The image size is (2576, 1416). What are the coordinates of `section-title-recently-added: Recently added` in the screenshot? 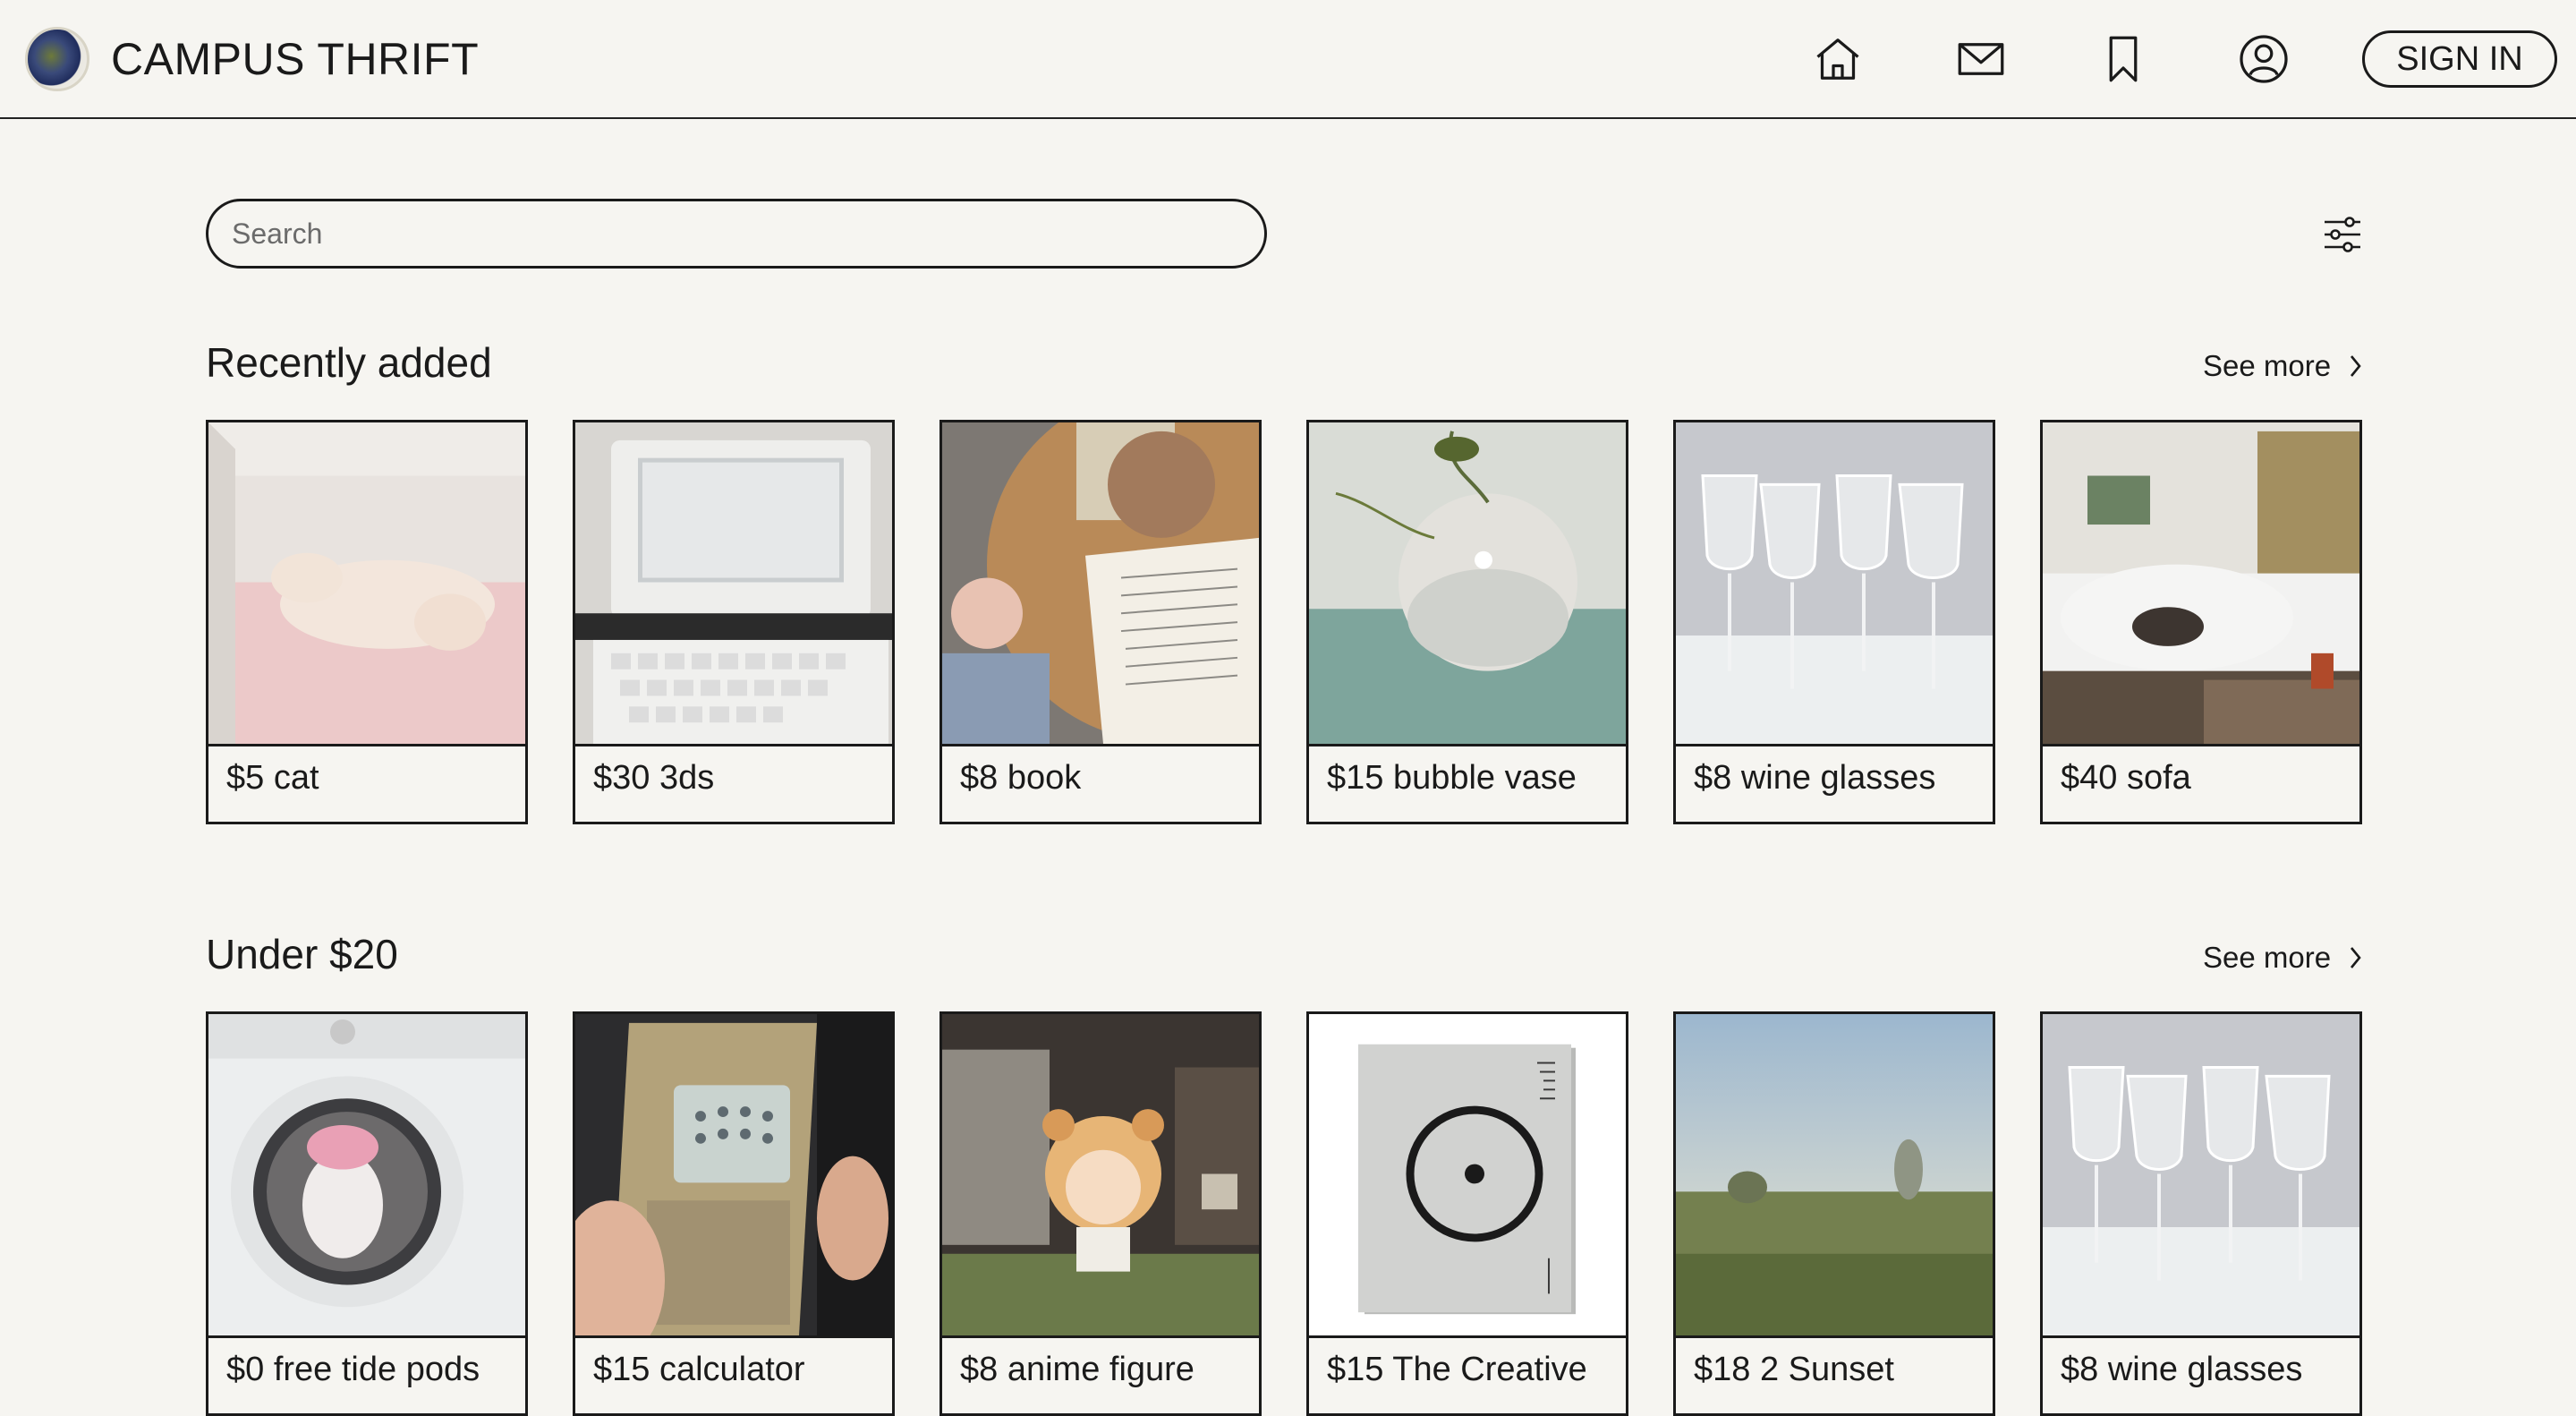 It's located at (349, 362).